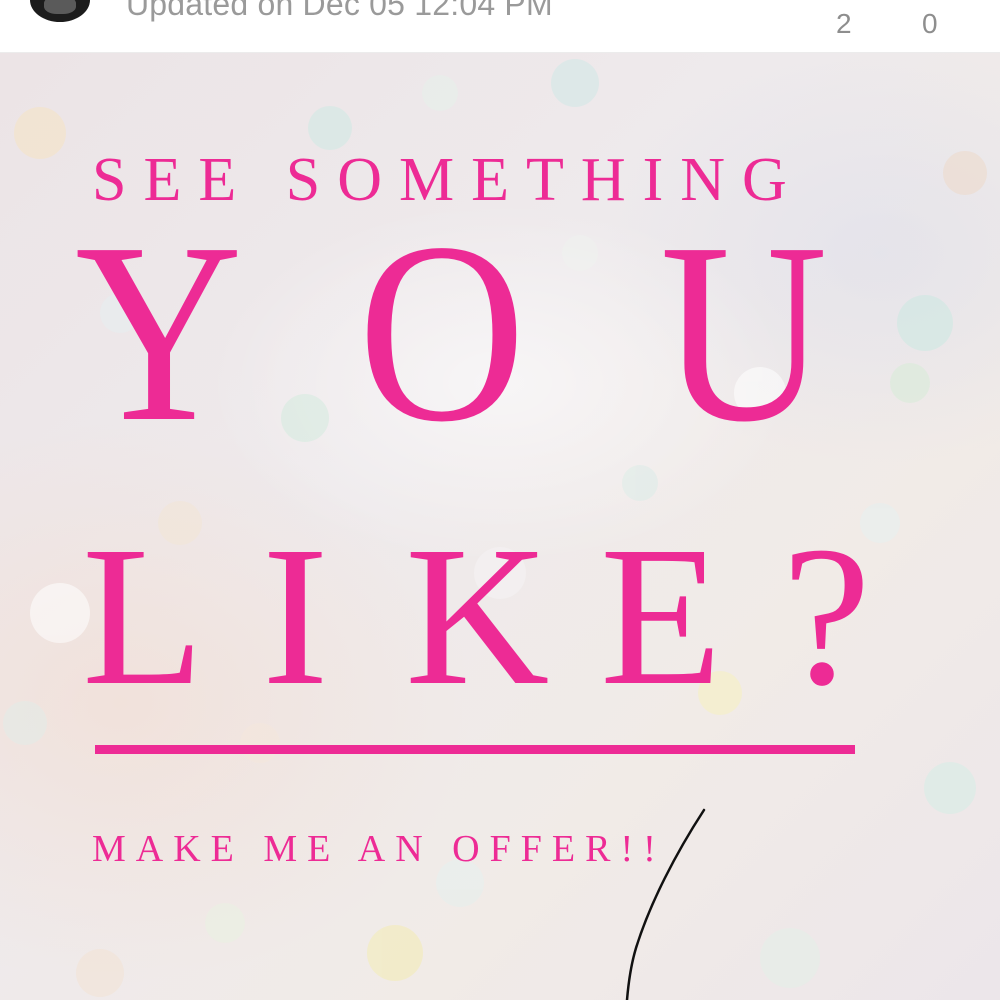  What do you see at coordinates (665, 904) in the screenshot?
I see `pen-stroke-mark` at bounding box center [665, 904].